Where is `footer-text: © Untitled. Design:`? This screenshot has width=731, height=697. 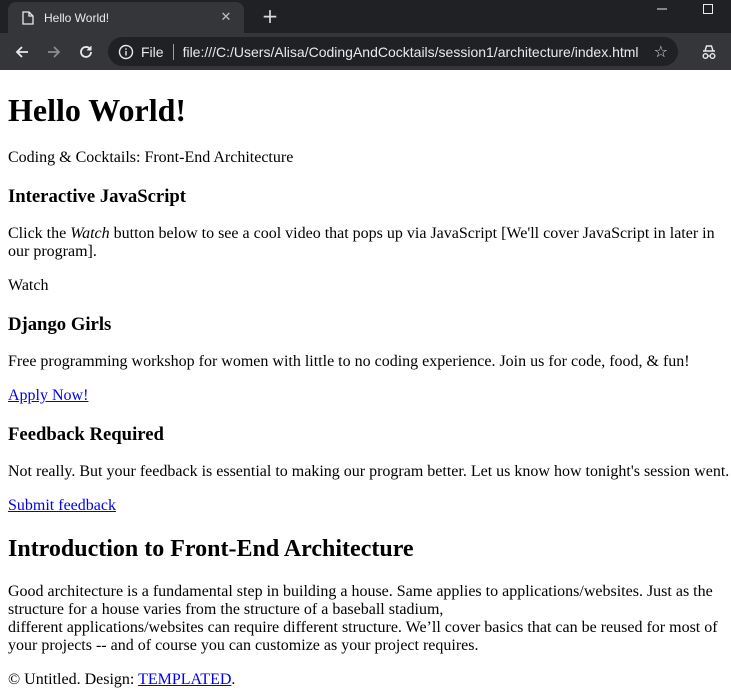
footer-text: © Untitled. Design: is located at coordinates (73, 679).